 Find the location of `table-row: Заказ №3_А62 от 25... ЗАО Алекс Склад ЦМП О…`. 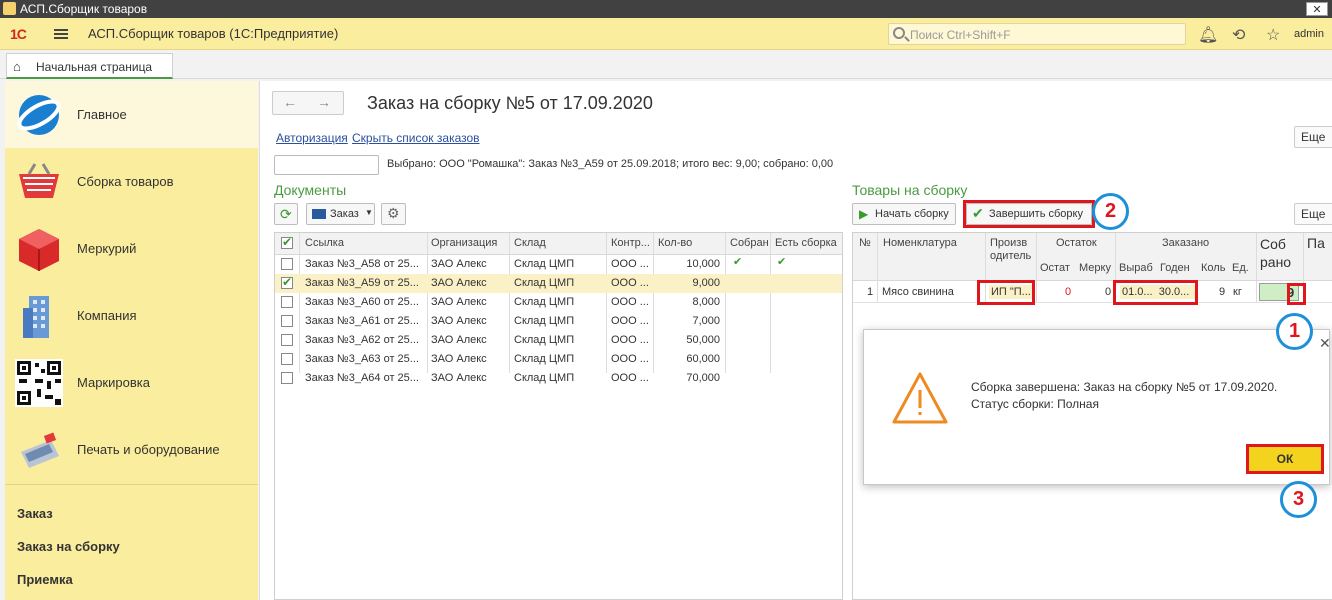

table-row: Заказ №3_А62 от 25... ЗАО Алекс Склад ЦМП О… is located at coordinates (558, 340).